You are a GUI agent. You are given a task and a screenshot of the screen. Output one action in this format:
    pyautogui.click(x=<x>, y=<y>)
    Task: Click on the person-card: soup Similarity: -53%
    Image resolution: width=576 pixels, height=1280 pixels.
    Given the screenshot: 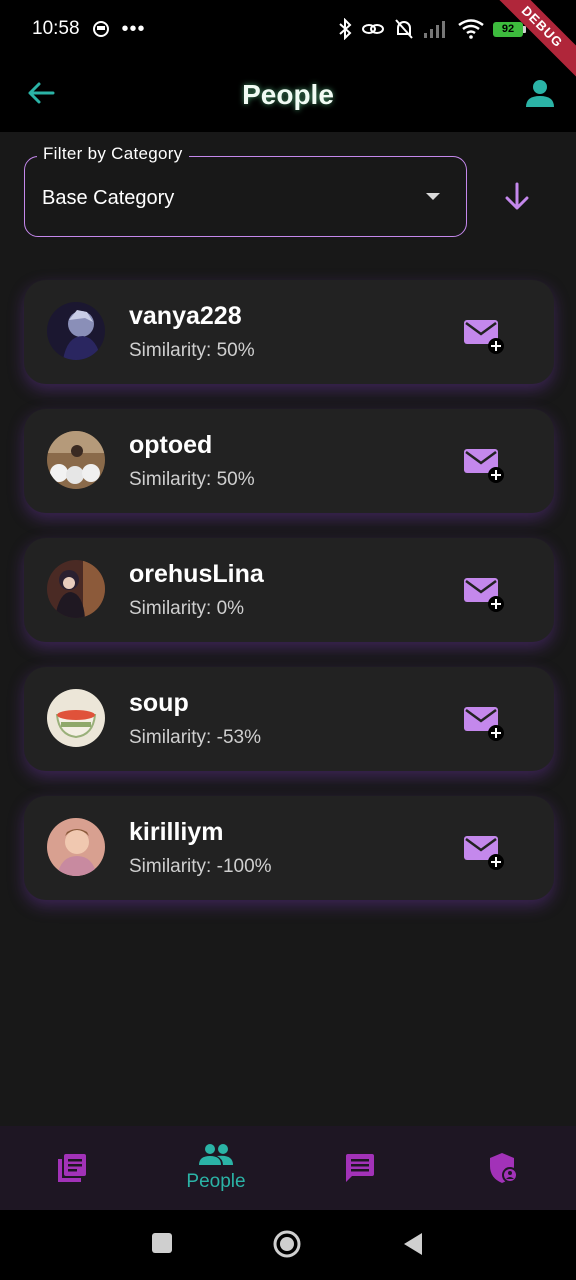 What is the action you would take?
    pyautogui.click(x=289, y=719)
    